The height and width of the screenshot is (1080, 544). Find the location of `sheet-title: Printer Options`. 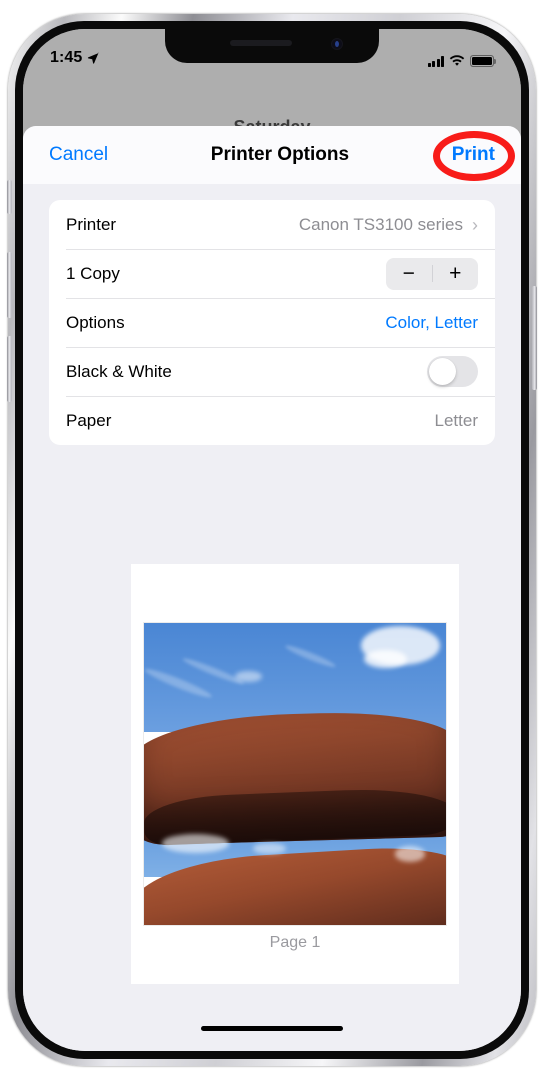

sheet-title: Printer Options is located at coordinates (280, 154).